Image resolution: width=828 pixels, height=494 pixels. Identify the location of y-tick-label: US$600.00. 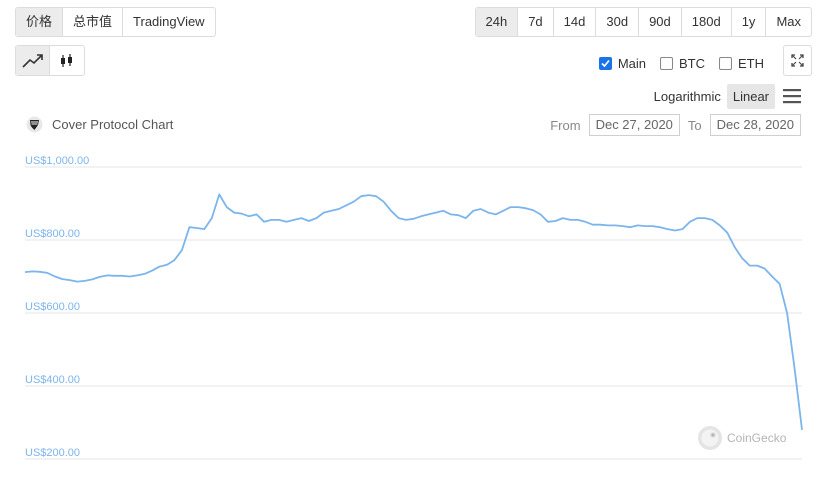
(52, 307).